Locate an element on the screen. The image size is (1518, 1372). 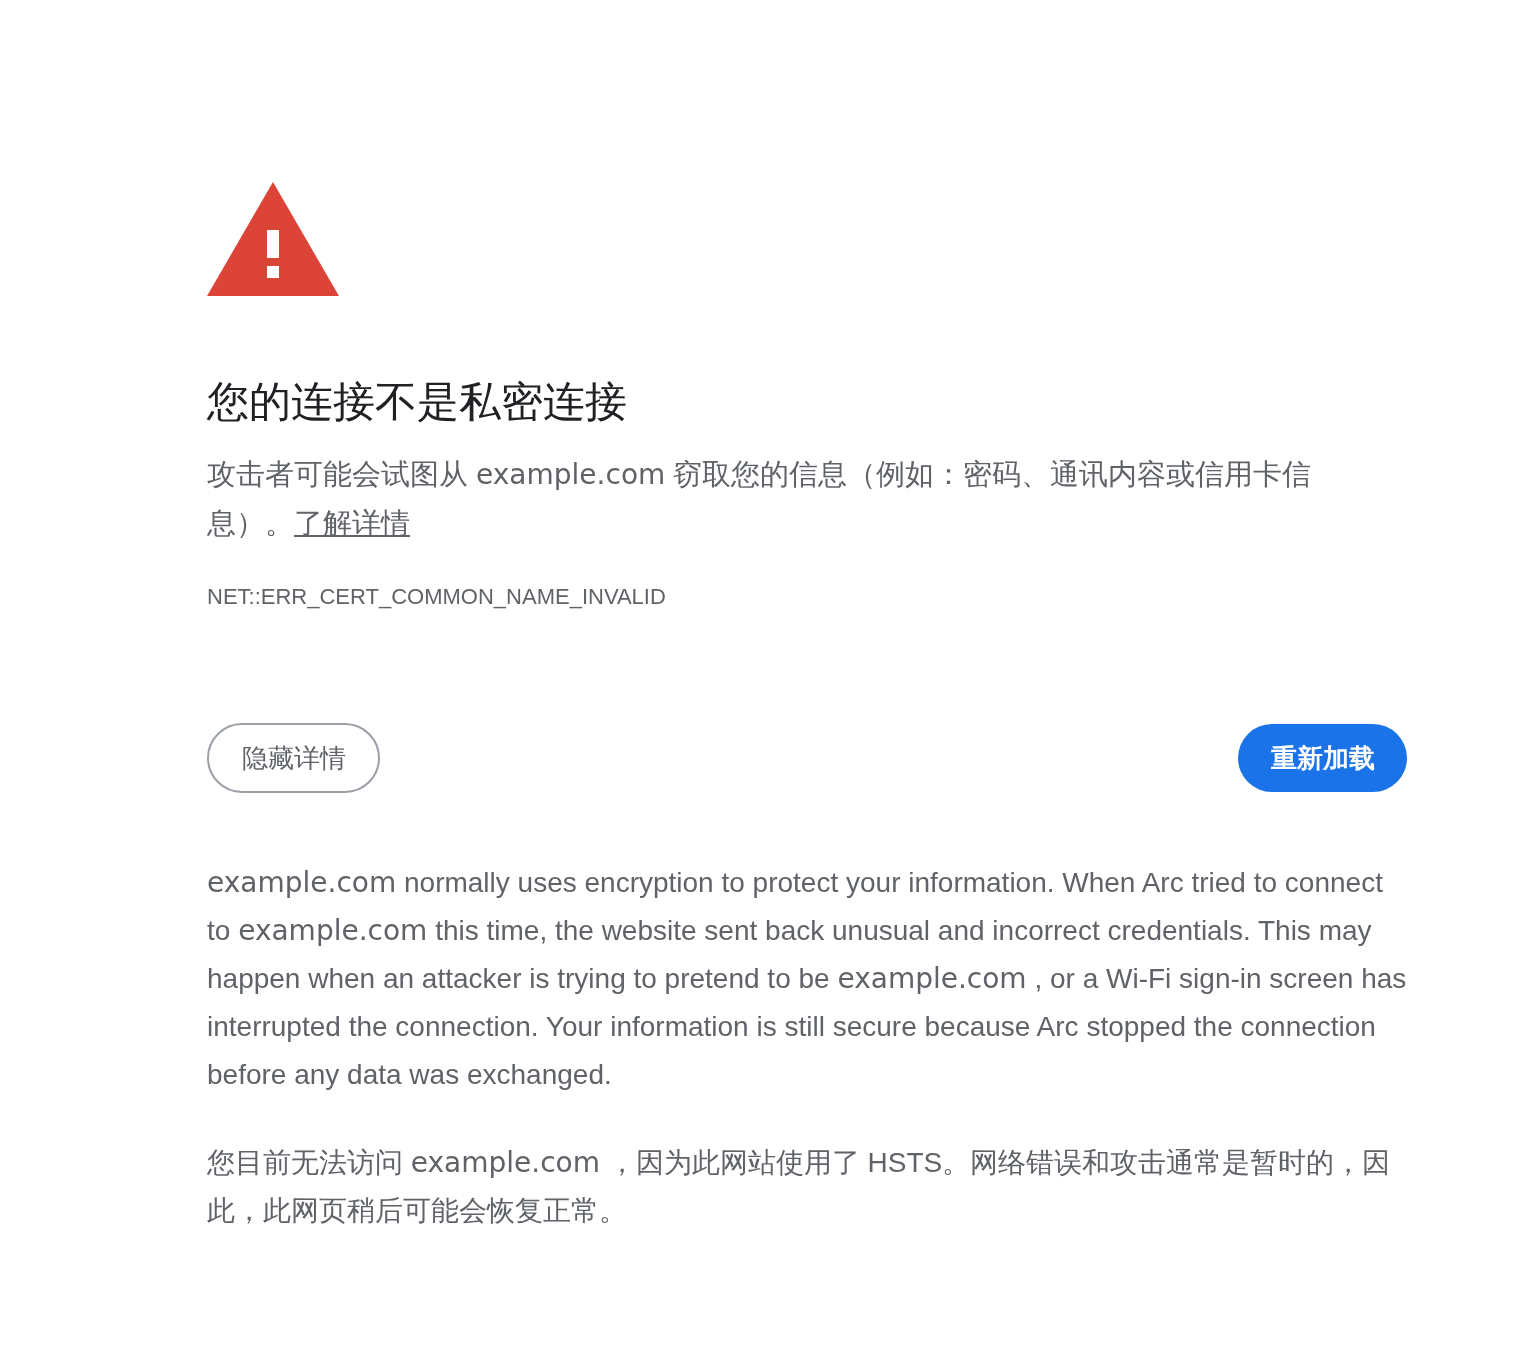
error-code: NET::ERR_CERT_COMMON_NAME_INVALID is located at coordinates (437, 597).